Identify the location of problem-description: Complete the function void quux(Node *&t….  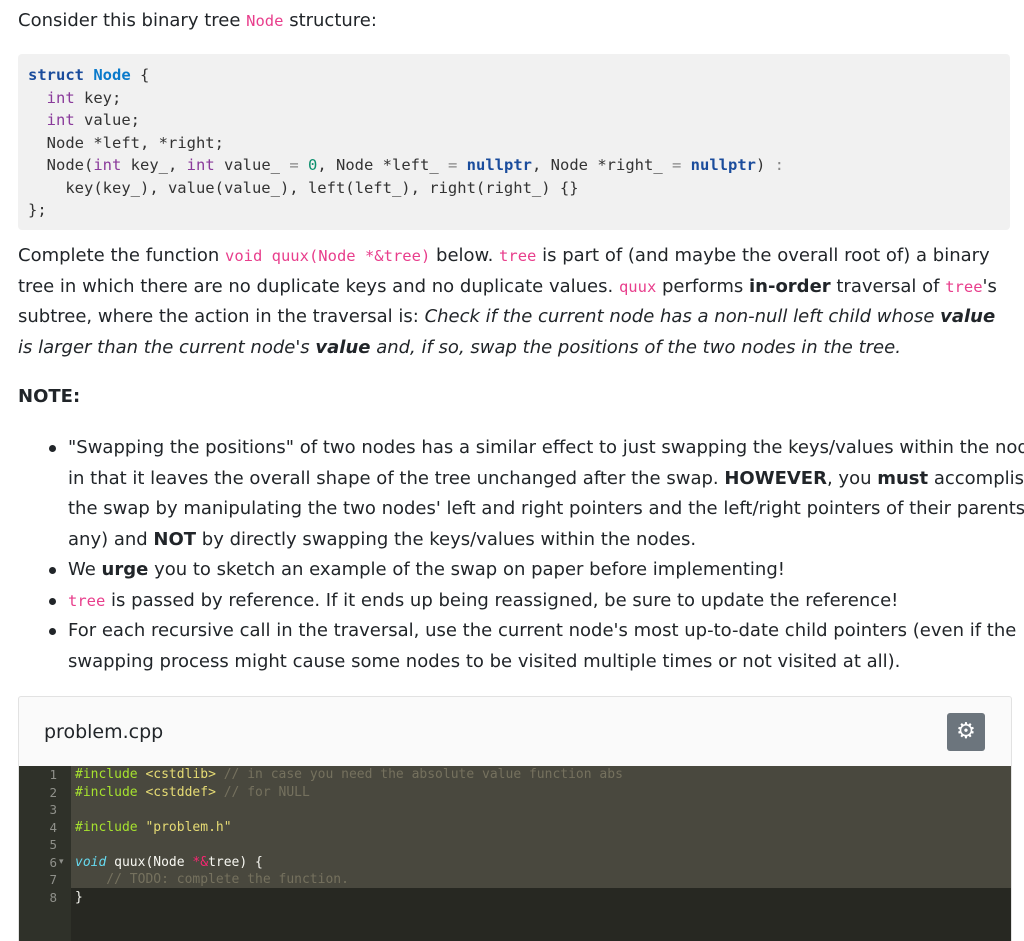
(507, 301).